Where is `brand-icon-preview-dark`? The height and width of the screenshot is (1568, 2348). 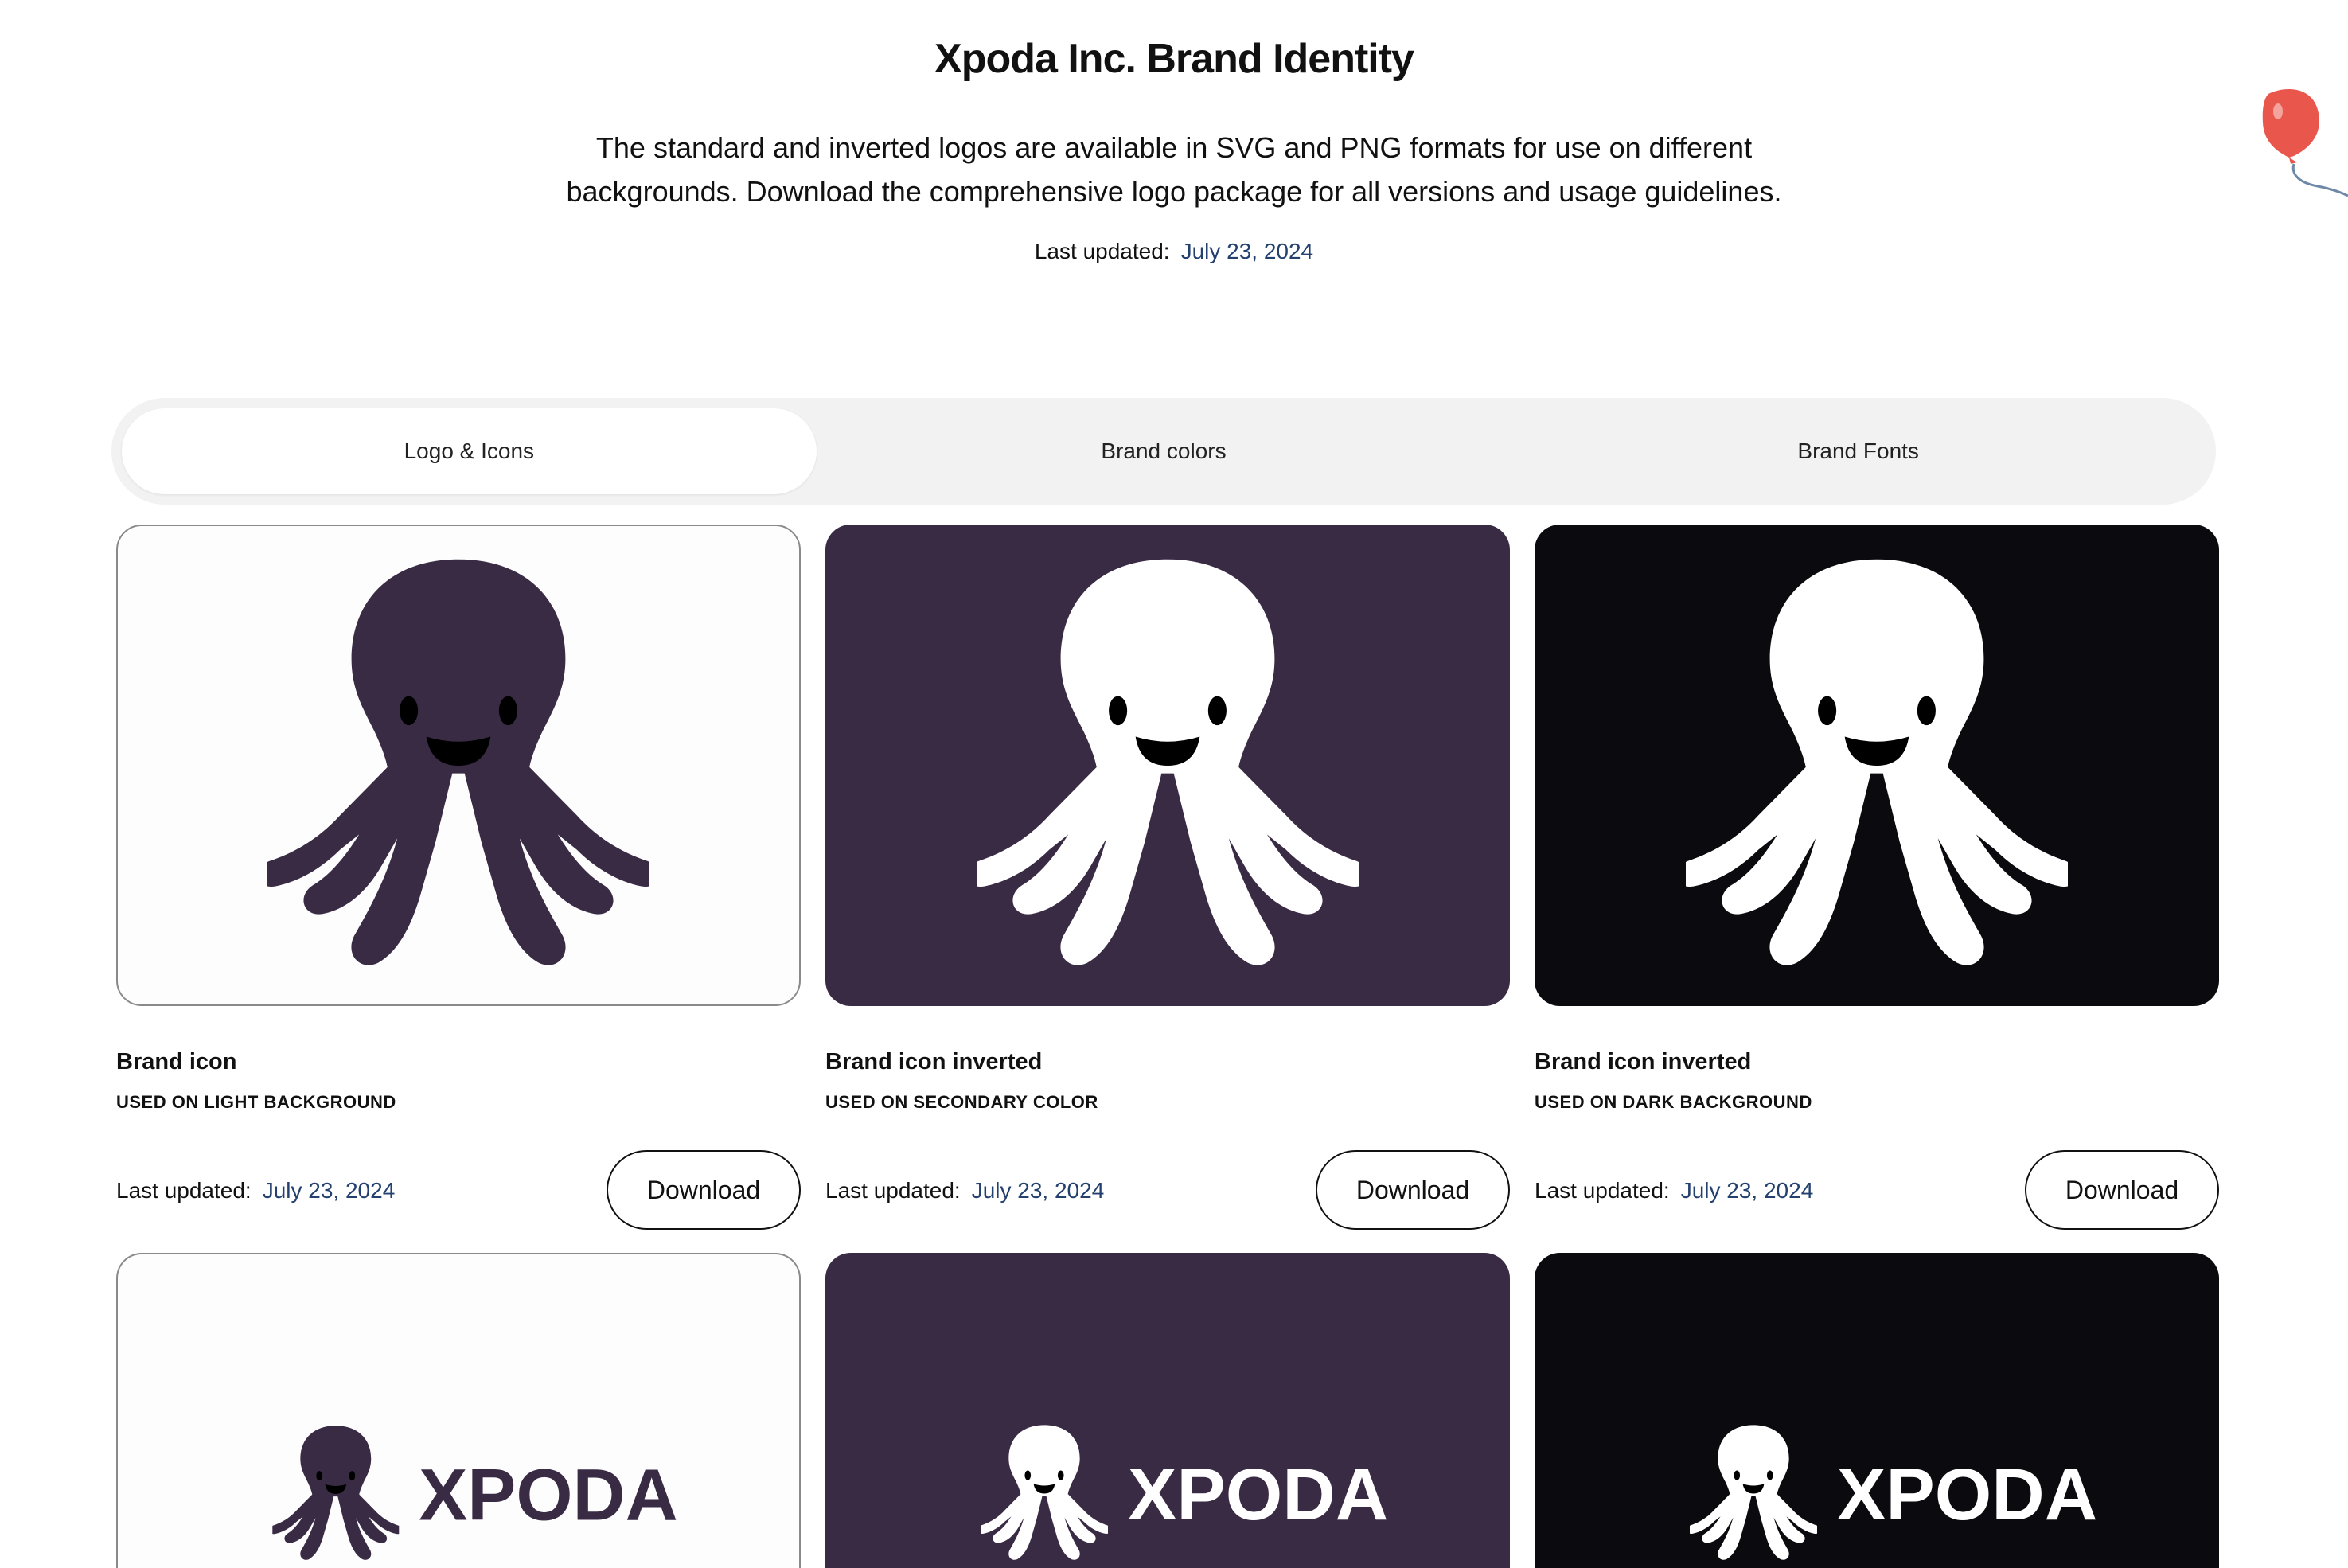
brand-icon-preview-dark is located at coordinates (1877, 765).